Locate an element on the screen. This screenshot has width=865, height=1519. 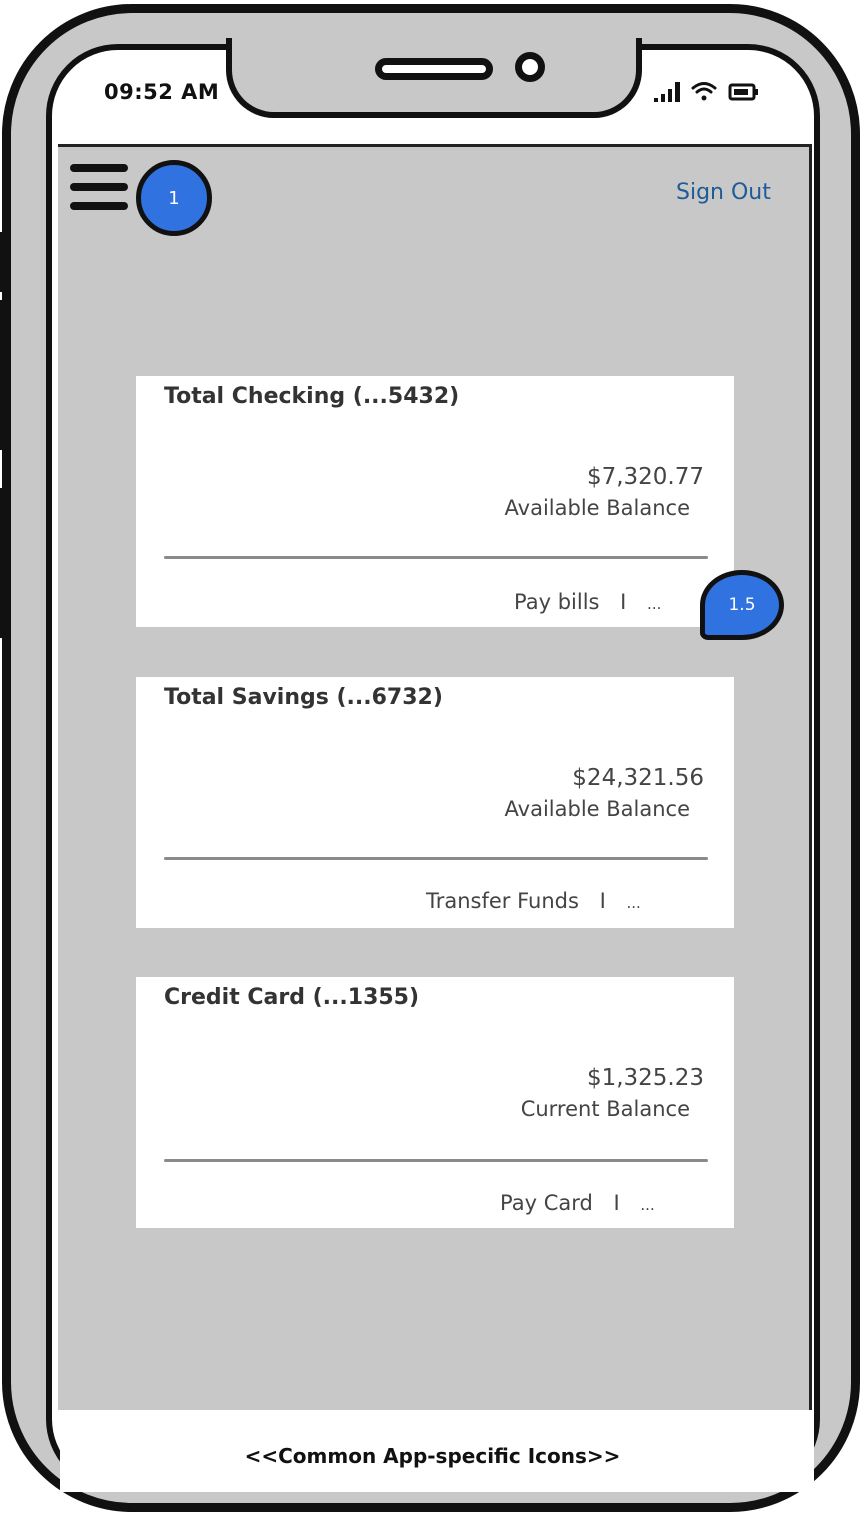
sign-out-link: Sign Out is located at coordinates (723, 192).